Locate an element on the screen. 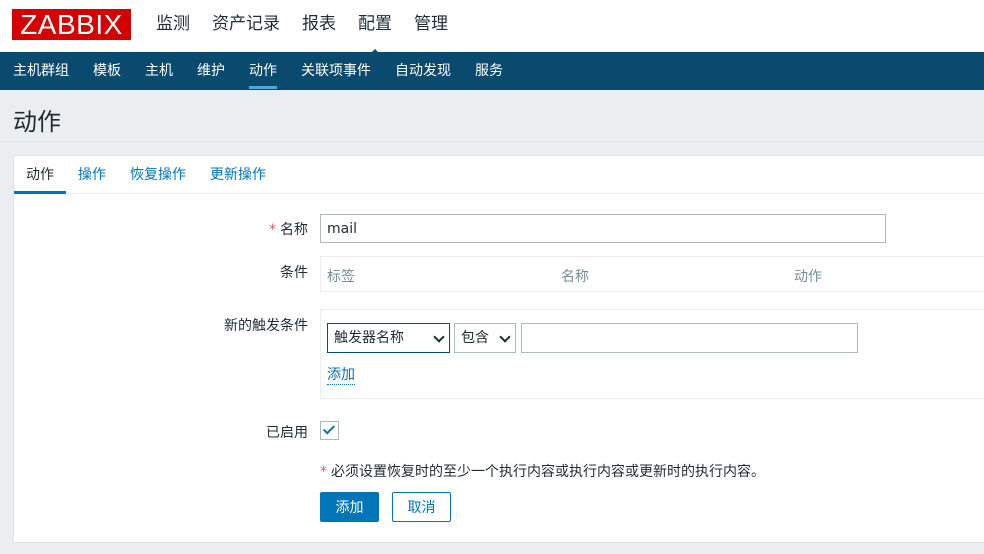 The height and width of the screenshot is (554, 984). add-condition-link: 添加 is located at coordinates (341, 376).